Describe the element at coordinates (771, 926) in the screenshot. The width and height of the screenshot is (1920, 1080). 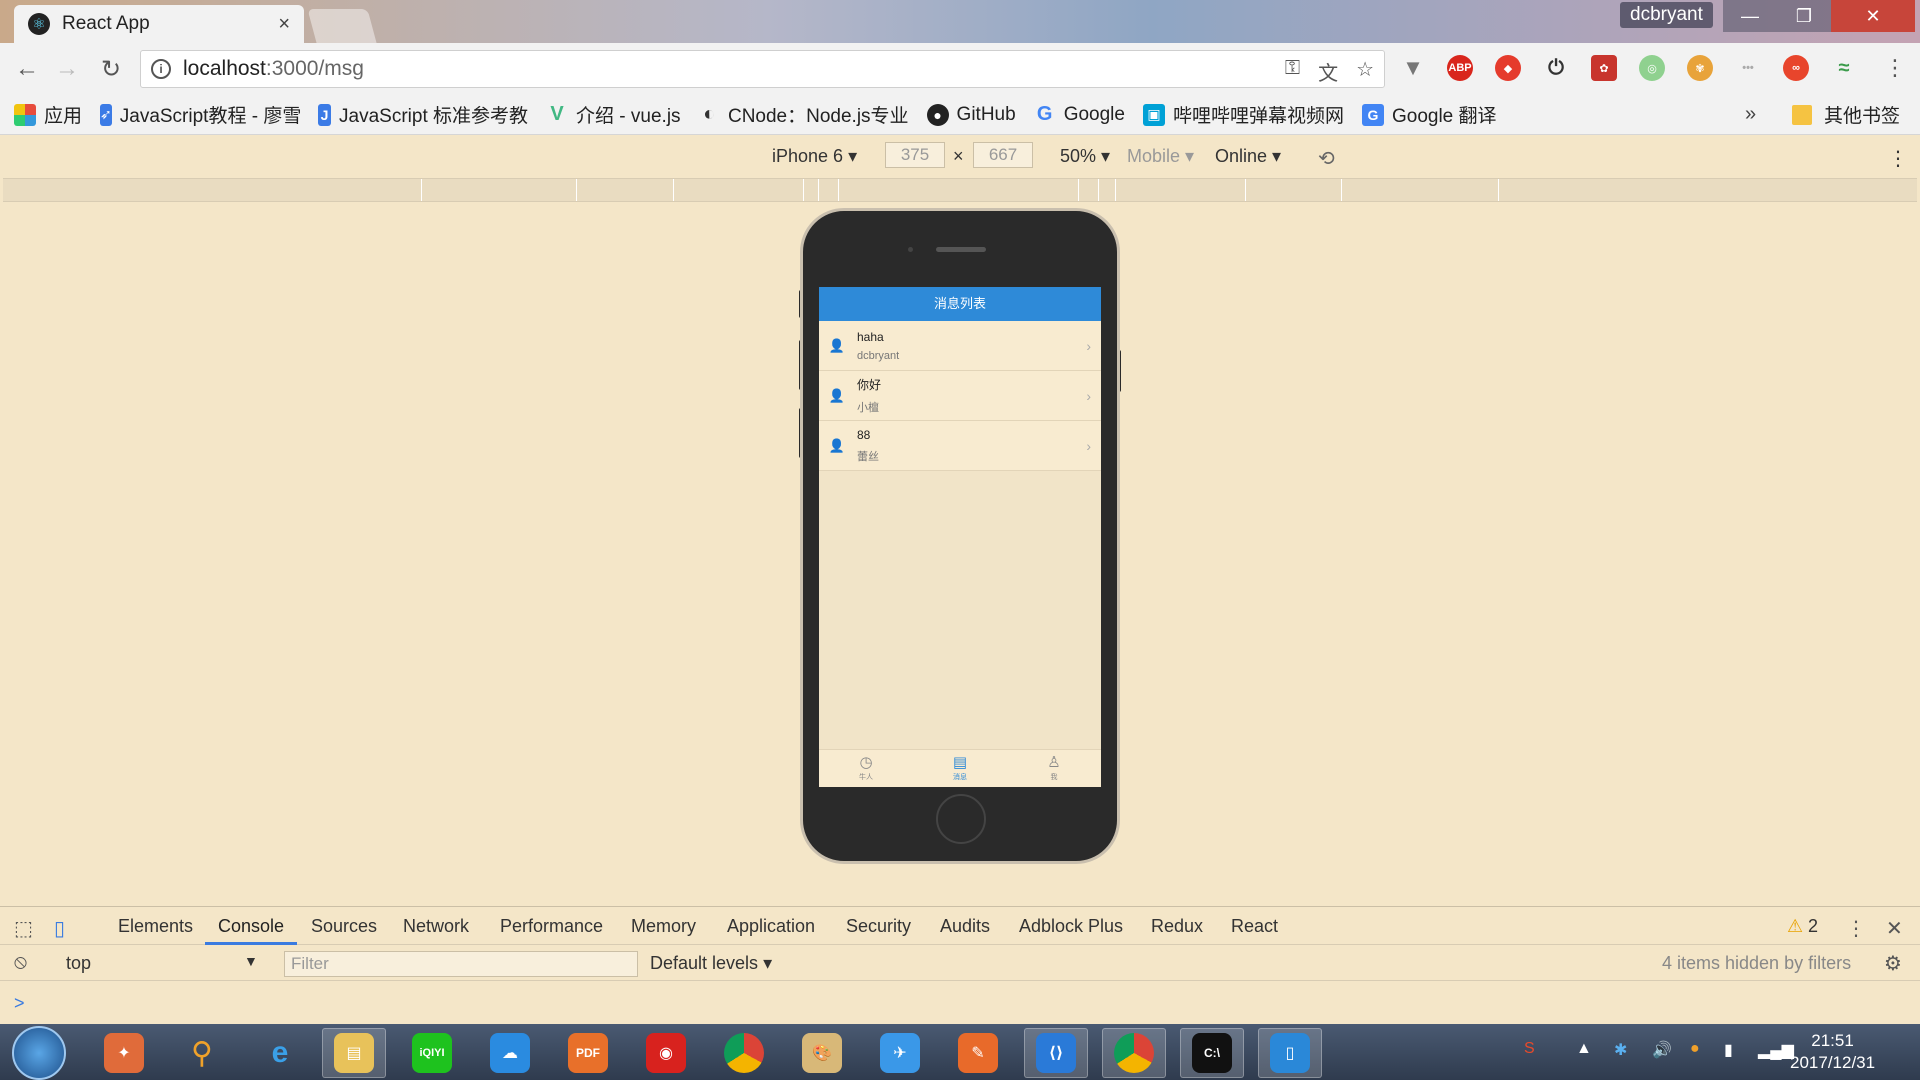
I see `tab-application: Application` at that location.